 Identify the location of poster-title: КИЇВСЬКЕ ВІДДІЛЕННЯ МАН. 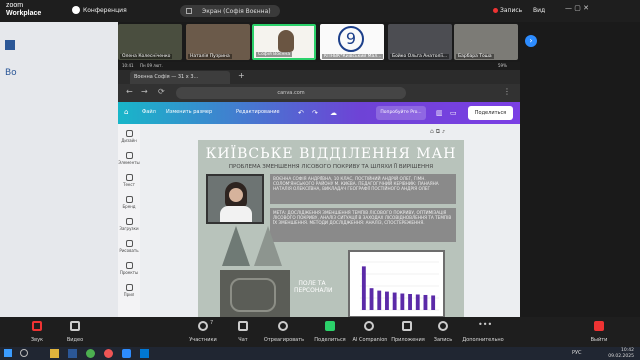
(331, 154).